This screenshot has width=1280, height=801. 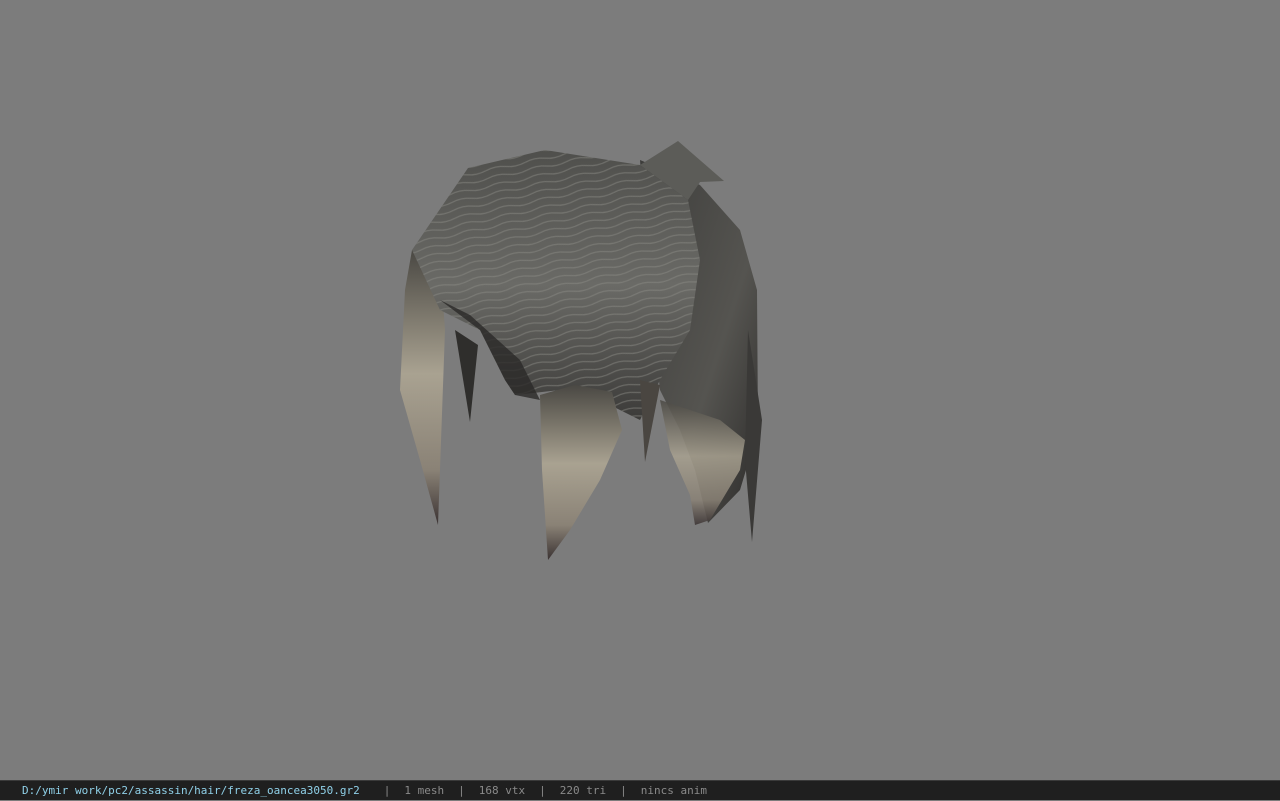 What do you see at coordinates (583, 790) in the screenshot?
I see `triangle-count: 220 tri` at bounding box center [583, 790].